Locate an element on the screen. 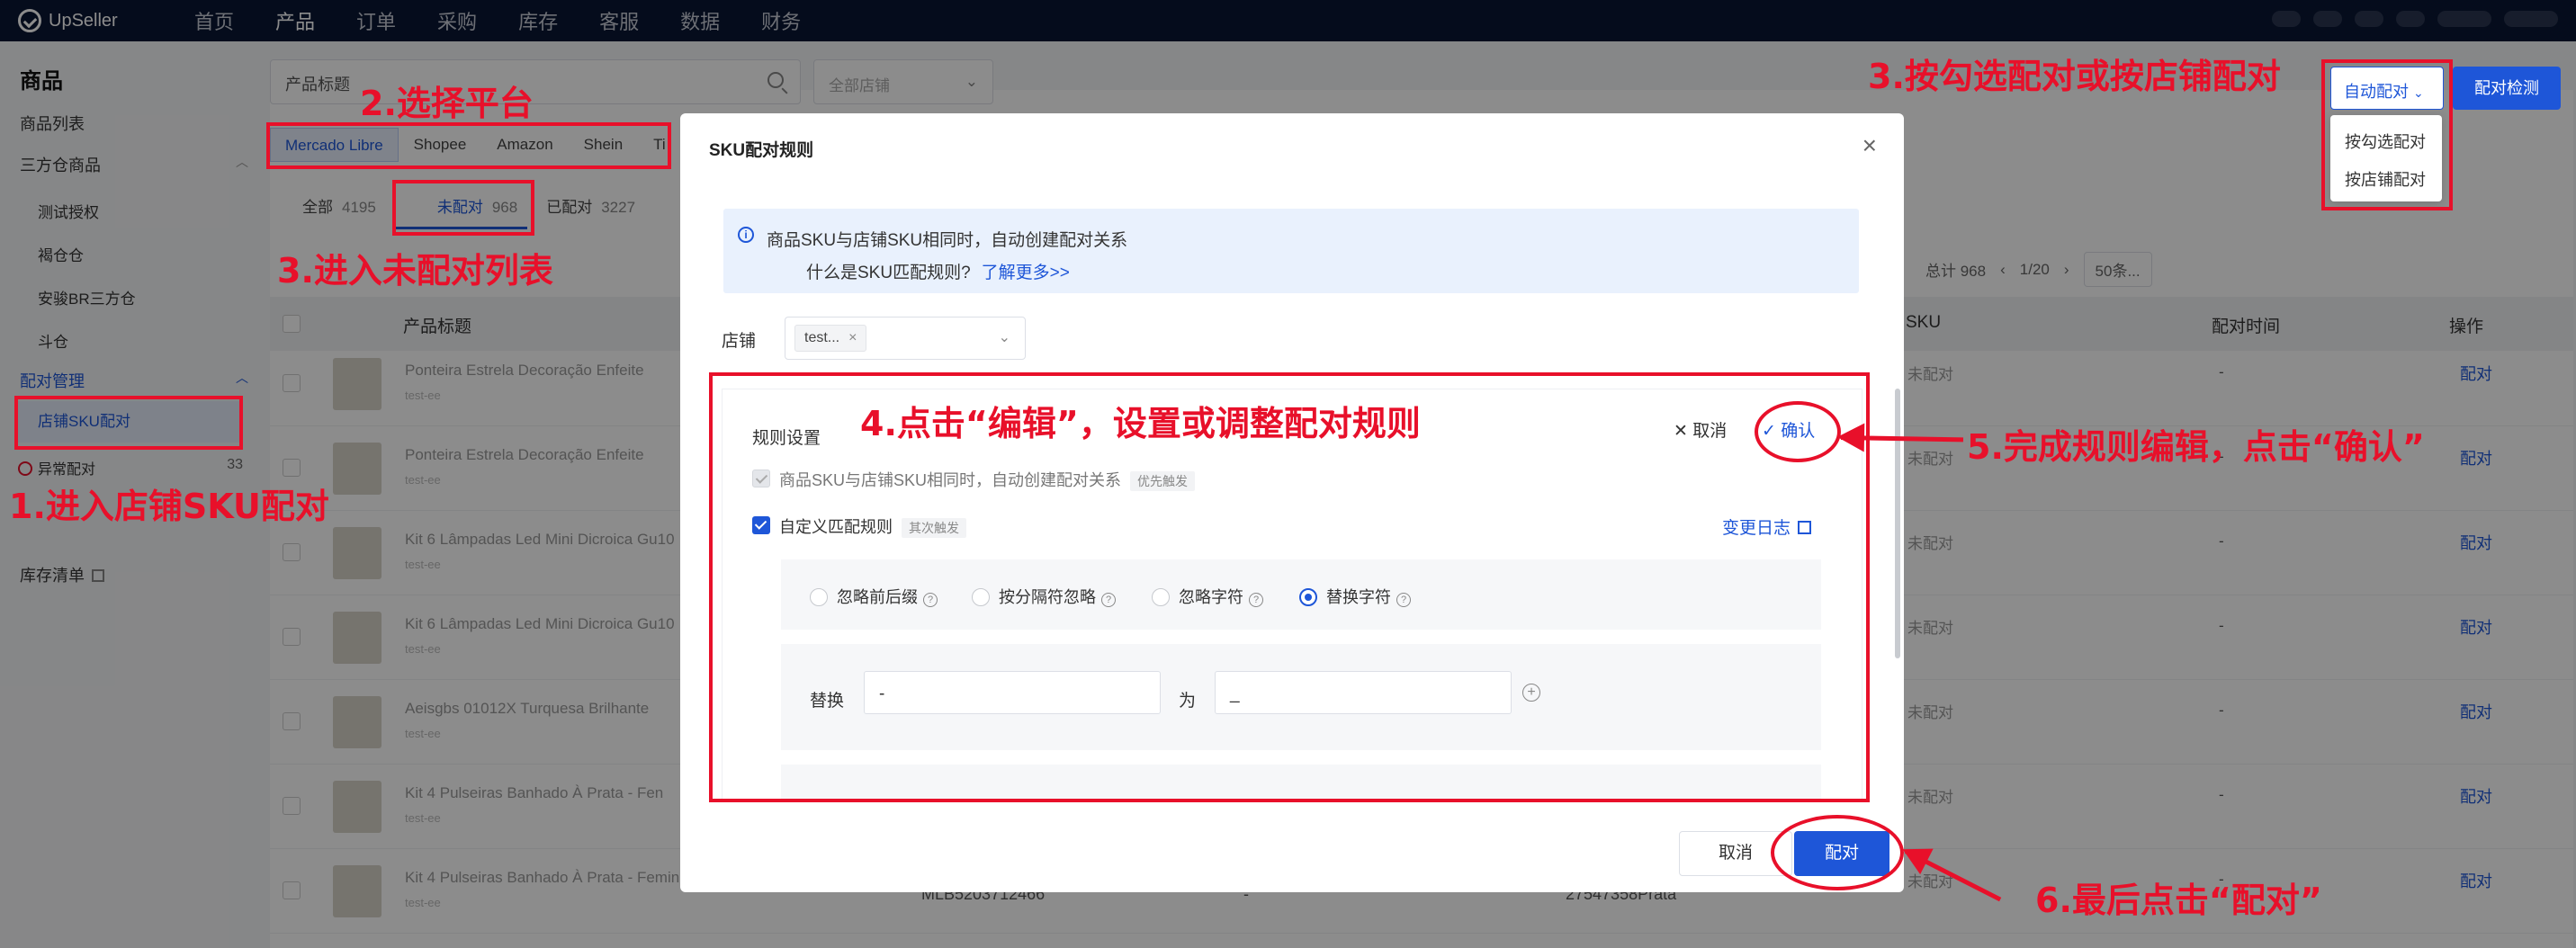 Image resolution: width=2576 pixels, height=948 pixels. store-label: 店铺 is located at coordinates (740, 341).